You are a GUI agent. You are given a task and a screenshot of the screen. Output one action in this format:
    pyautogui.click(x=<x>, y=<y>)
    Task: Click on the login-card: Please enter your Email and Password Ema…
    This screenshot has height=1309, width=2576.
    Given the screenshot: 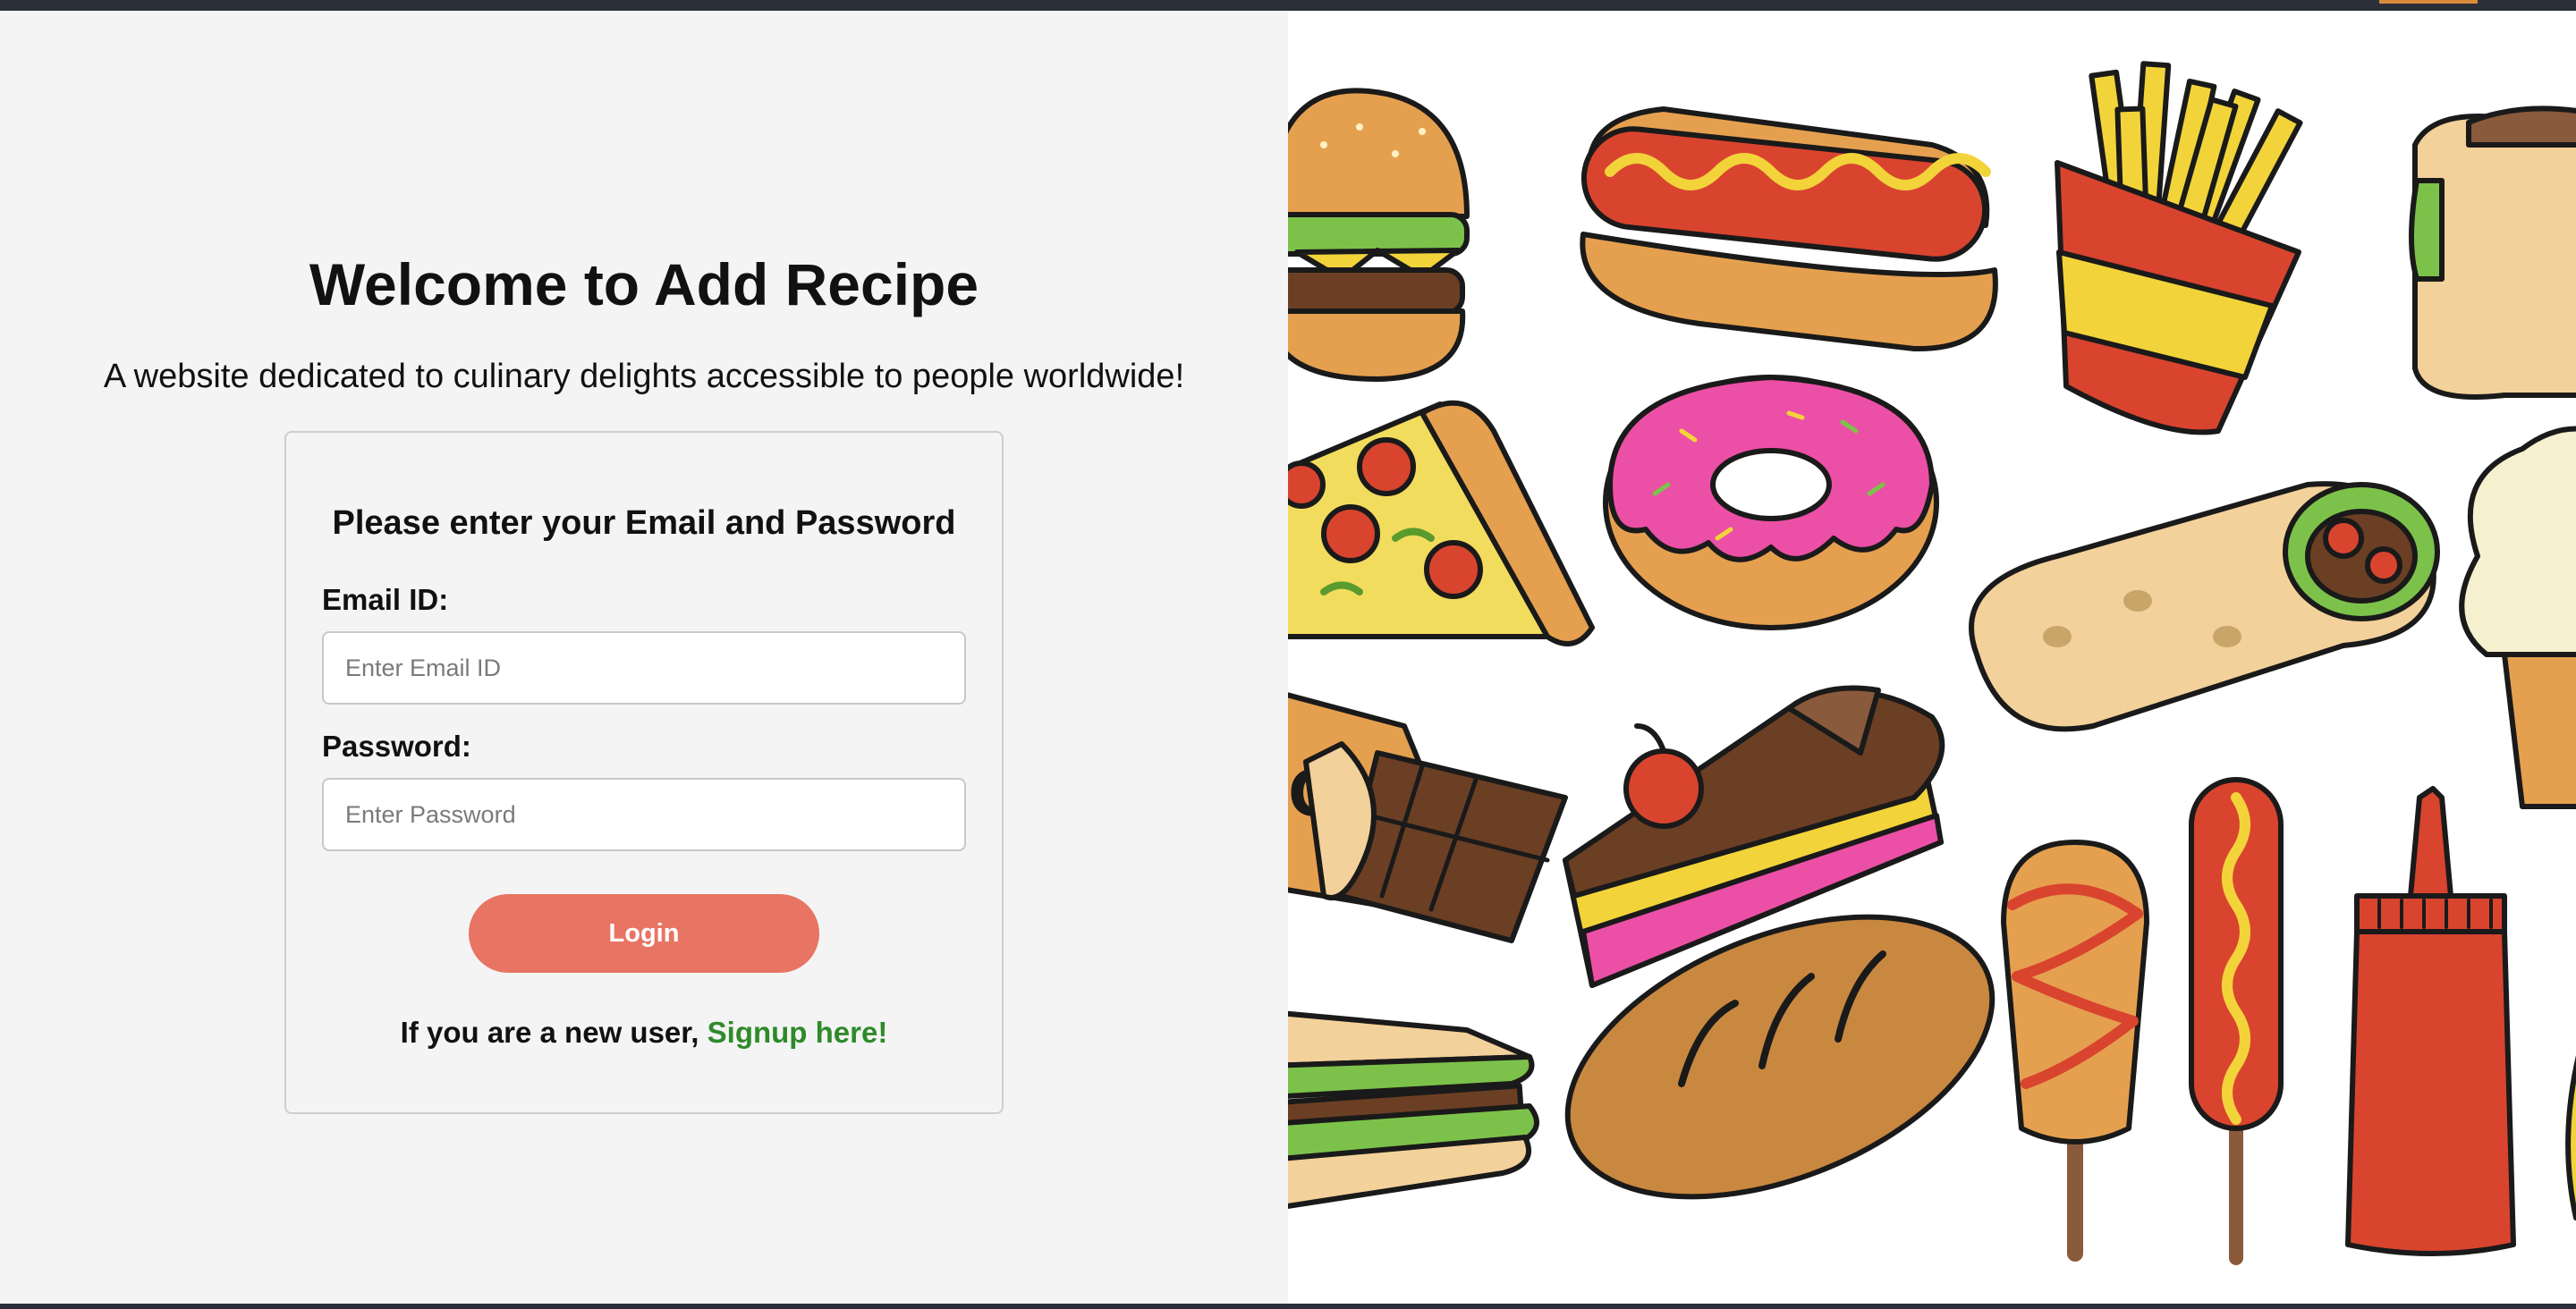 What is the action you would take?
    pyautogui.click(x=644, y=772)
    